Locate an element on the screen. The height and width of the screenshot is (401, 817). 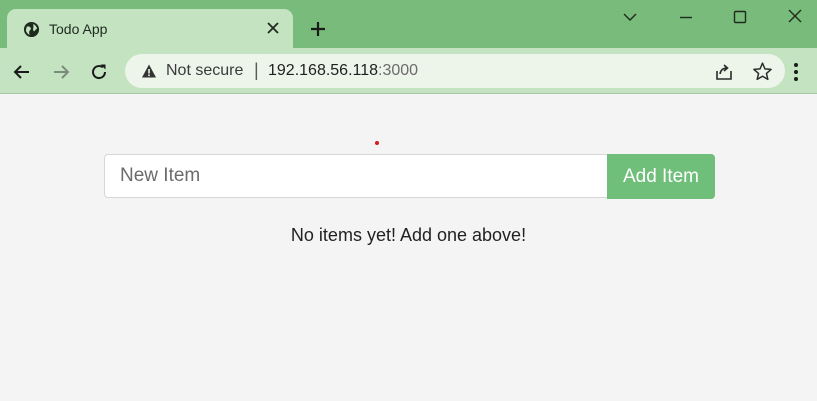
reload-icon is located at coordinates (99, 72).